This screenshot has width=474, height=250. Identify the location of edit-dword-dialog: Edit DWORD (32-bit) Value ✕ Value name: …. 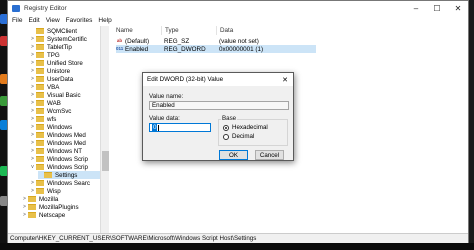
(218, 116).